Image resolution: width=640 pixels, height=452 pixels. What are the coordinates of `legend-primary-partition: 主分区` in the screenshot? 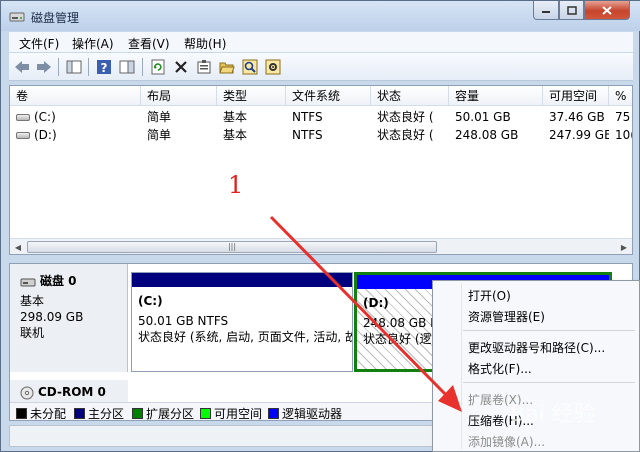 It's located at (99, 412).